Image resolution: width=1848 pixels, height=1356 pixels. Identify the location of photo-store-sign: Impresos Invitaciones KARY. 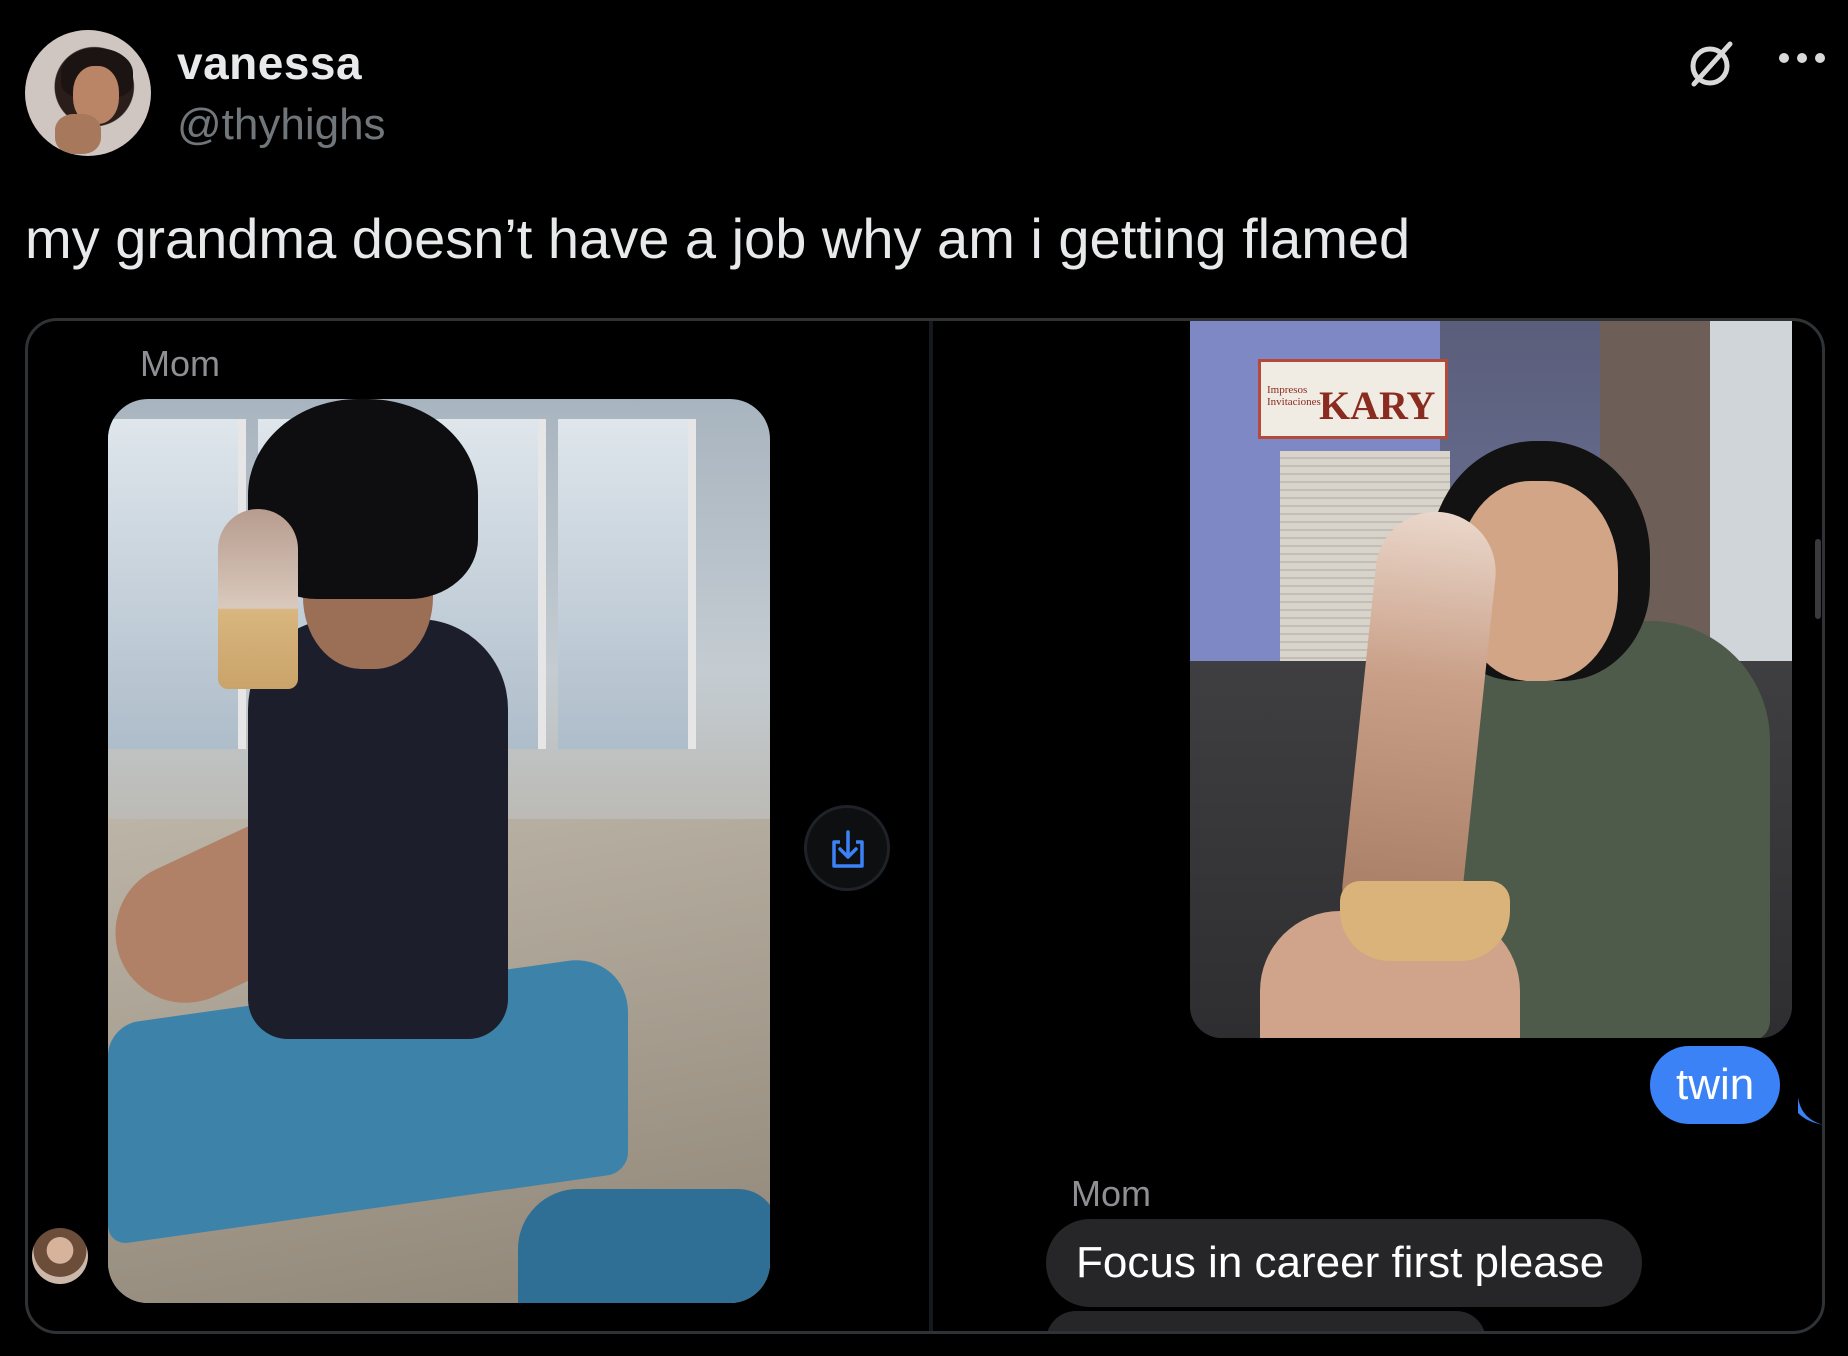
(1353, 399).